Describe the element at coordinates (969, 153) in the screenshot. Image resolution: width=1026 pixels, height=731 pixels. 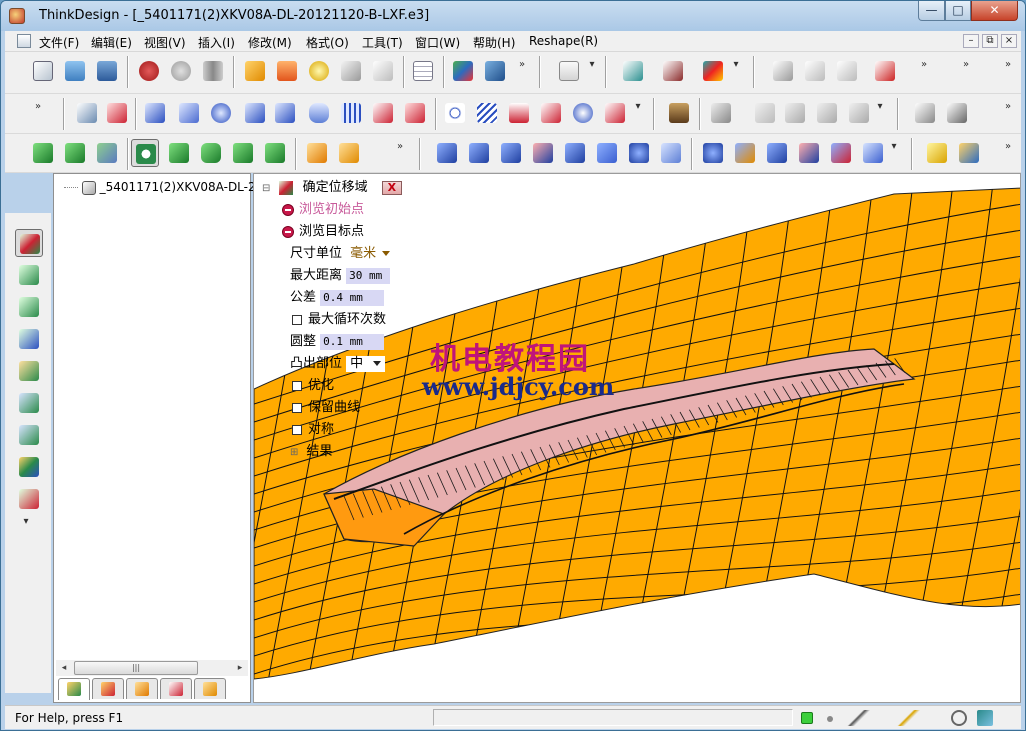
I see `material-button` at that location.